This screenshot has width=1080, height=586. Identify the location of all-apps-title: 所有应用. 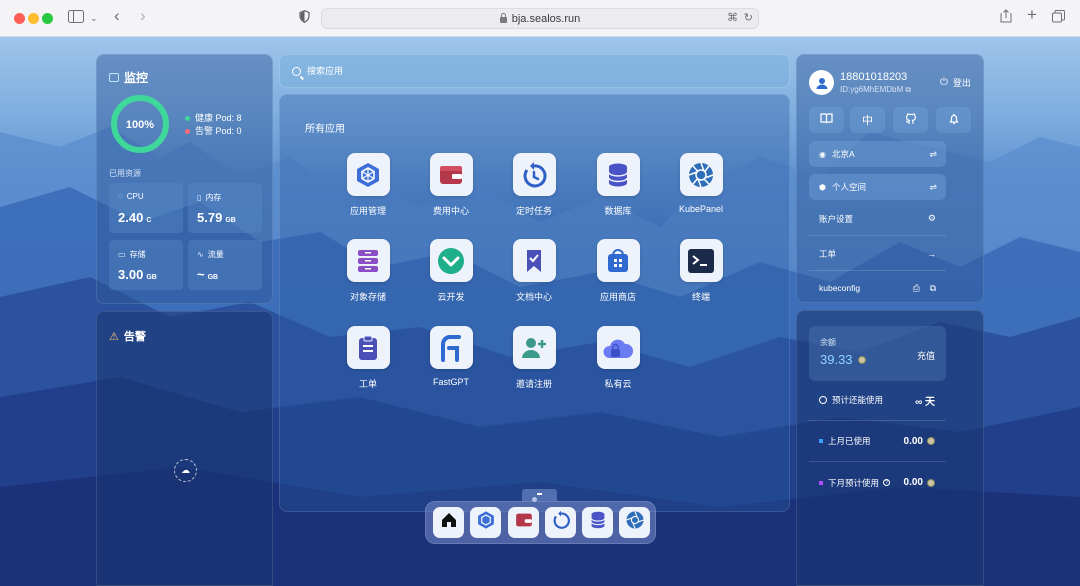
(325, 129).